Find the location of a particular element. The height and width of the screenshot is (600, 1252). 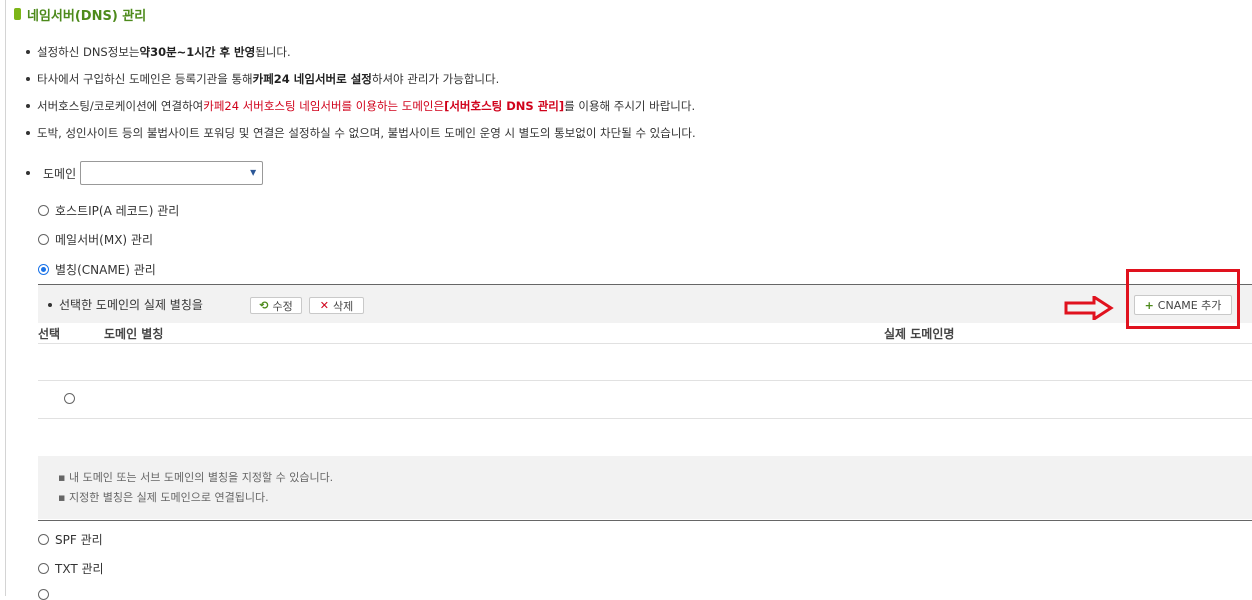

radio-label: 메일서버(MX) 관리 is located at coordinates (104, 240).